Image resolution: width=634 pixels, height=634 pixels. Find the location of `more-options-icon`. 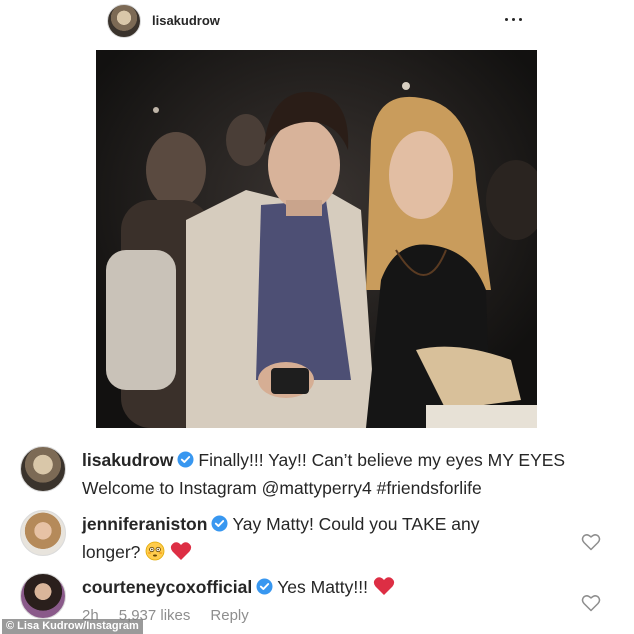

more-options-icon is located at coordinates (514, 19).